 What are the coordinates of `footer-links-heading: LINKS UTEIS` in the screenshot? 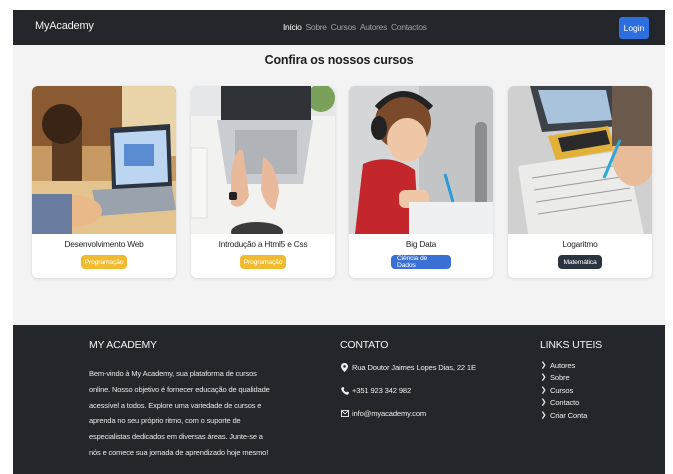 It's located at (571, 345).